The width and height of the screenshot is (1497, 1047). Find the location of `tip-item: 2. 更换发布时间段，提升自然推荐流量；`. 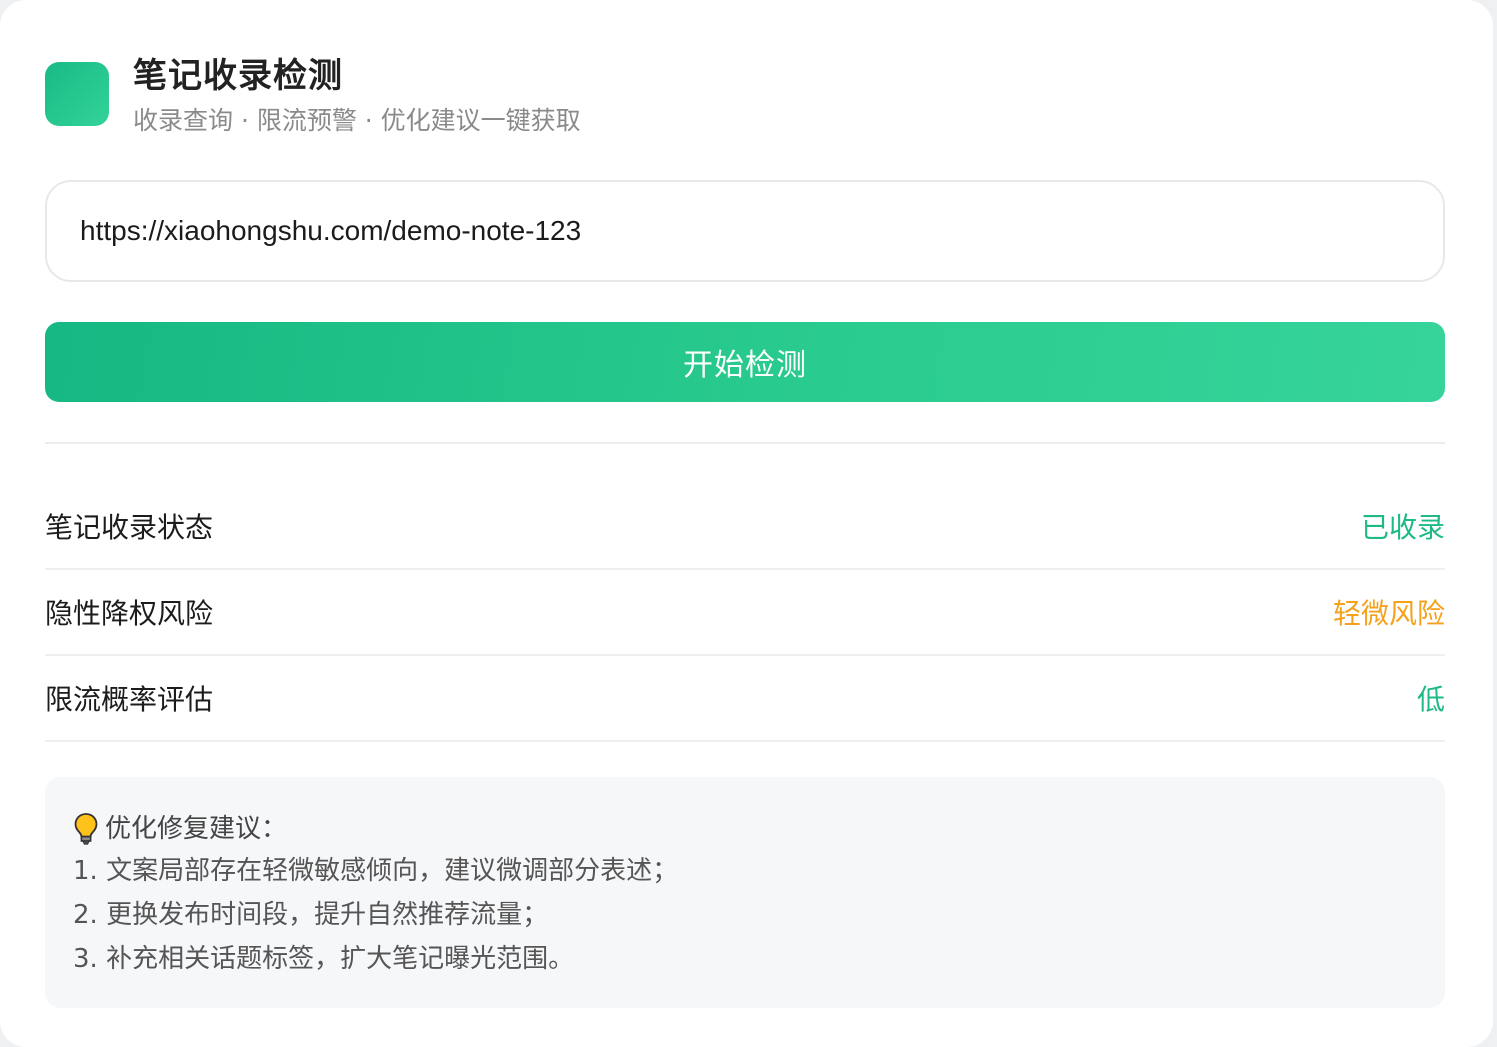

tip-item: 2. 更换发布时间段，提升自然推荐流量； is located at coordinates (311, 915).